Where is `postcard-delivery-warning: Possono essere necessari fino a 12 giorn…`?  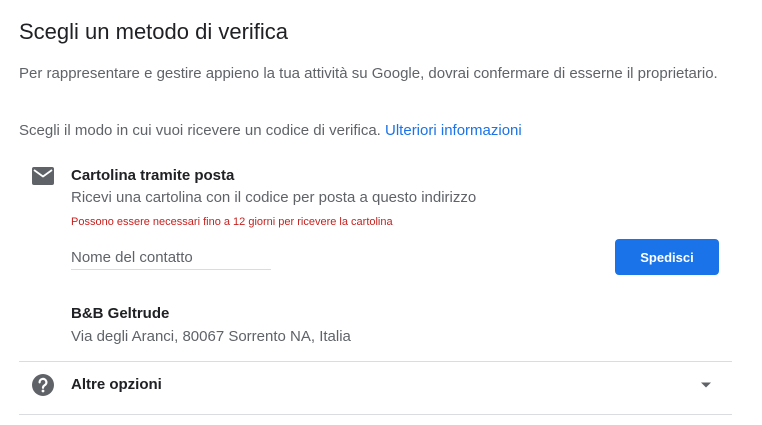
postcard-delivery-warning: Possono essere necessari fino a 12 giorn… is located at coordinates (232, 222).